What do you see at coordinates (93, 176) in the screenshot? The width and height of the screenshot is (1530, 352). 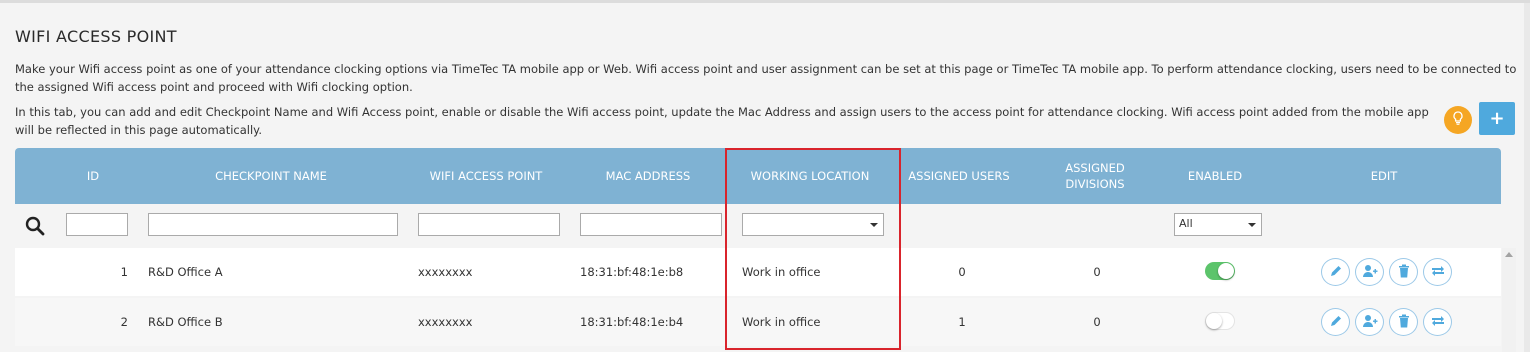 I see `header-id: ID` at bounding box center [93, 176].